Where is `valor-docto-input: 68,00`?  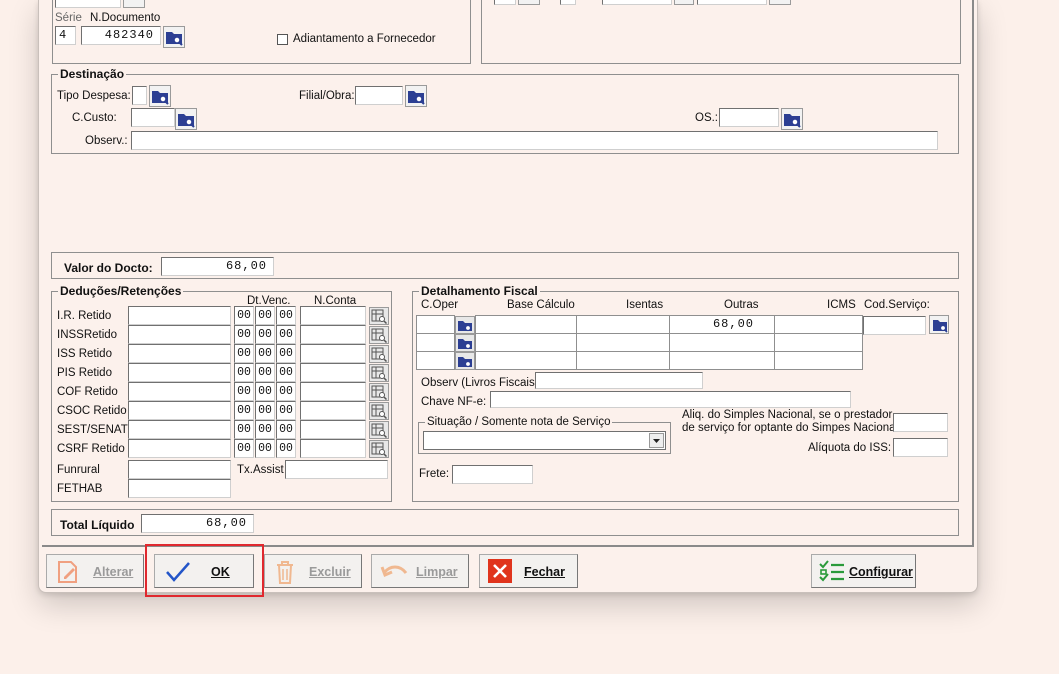
valor-docto-input: 68,00 is located at coordinates (217, 266).